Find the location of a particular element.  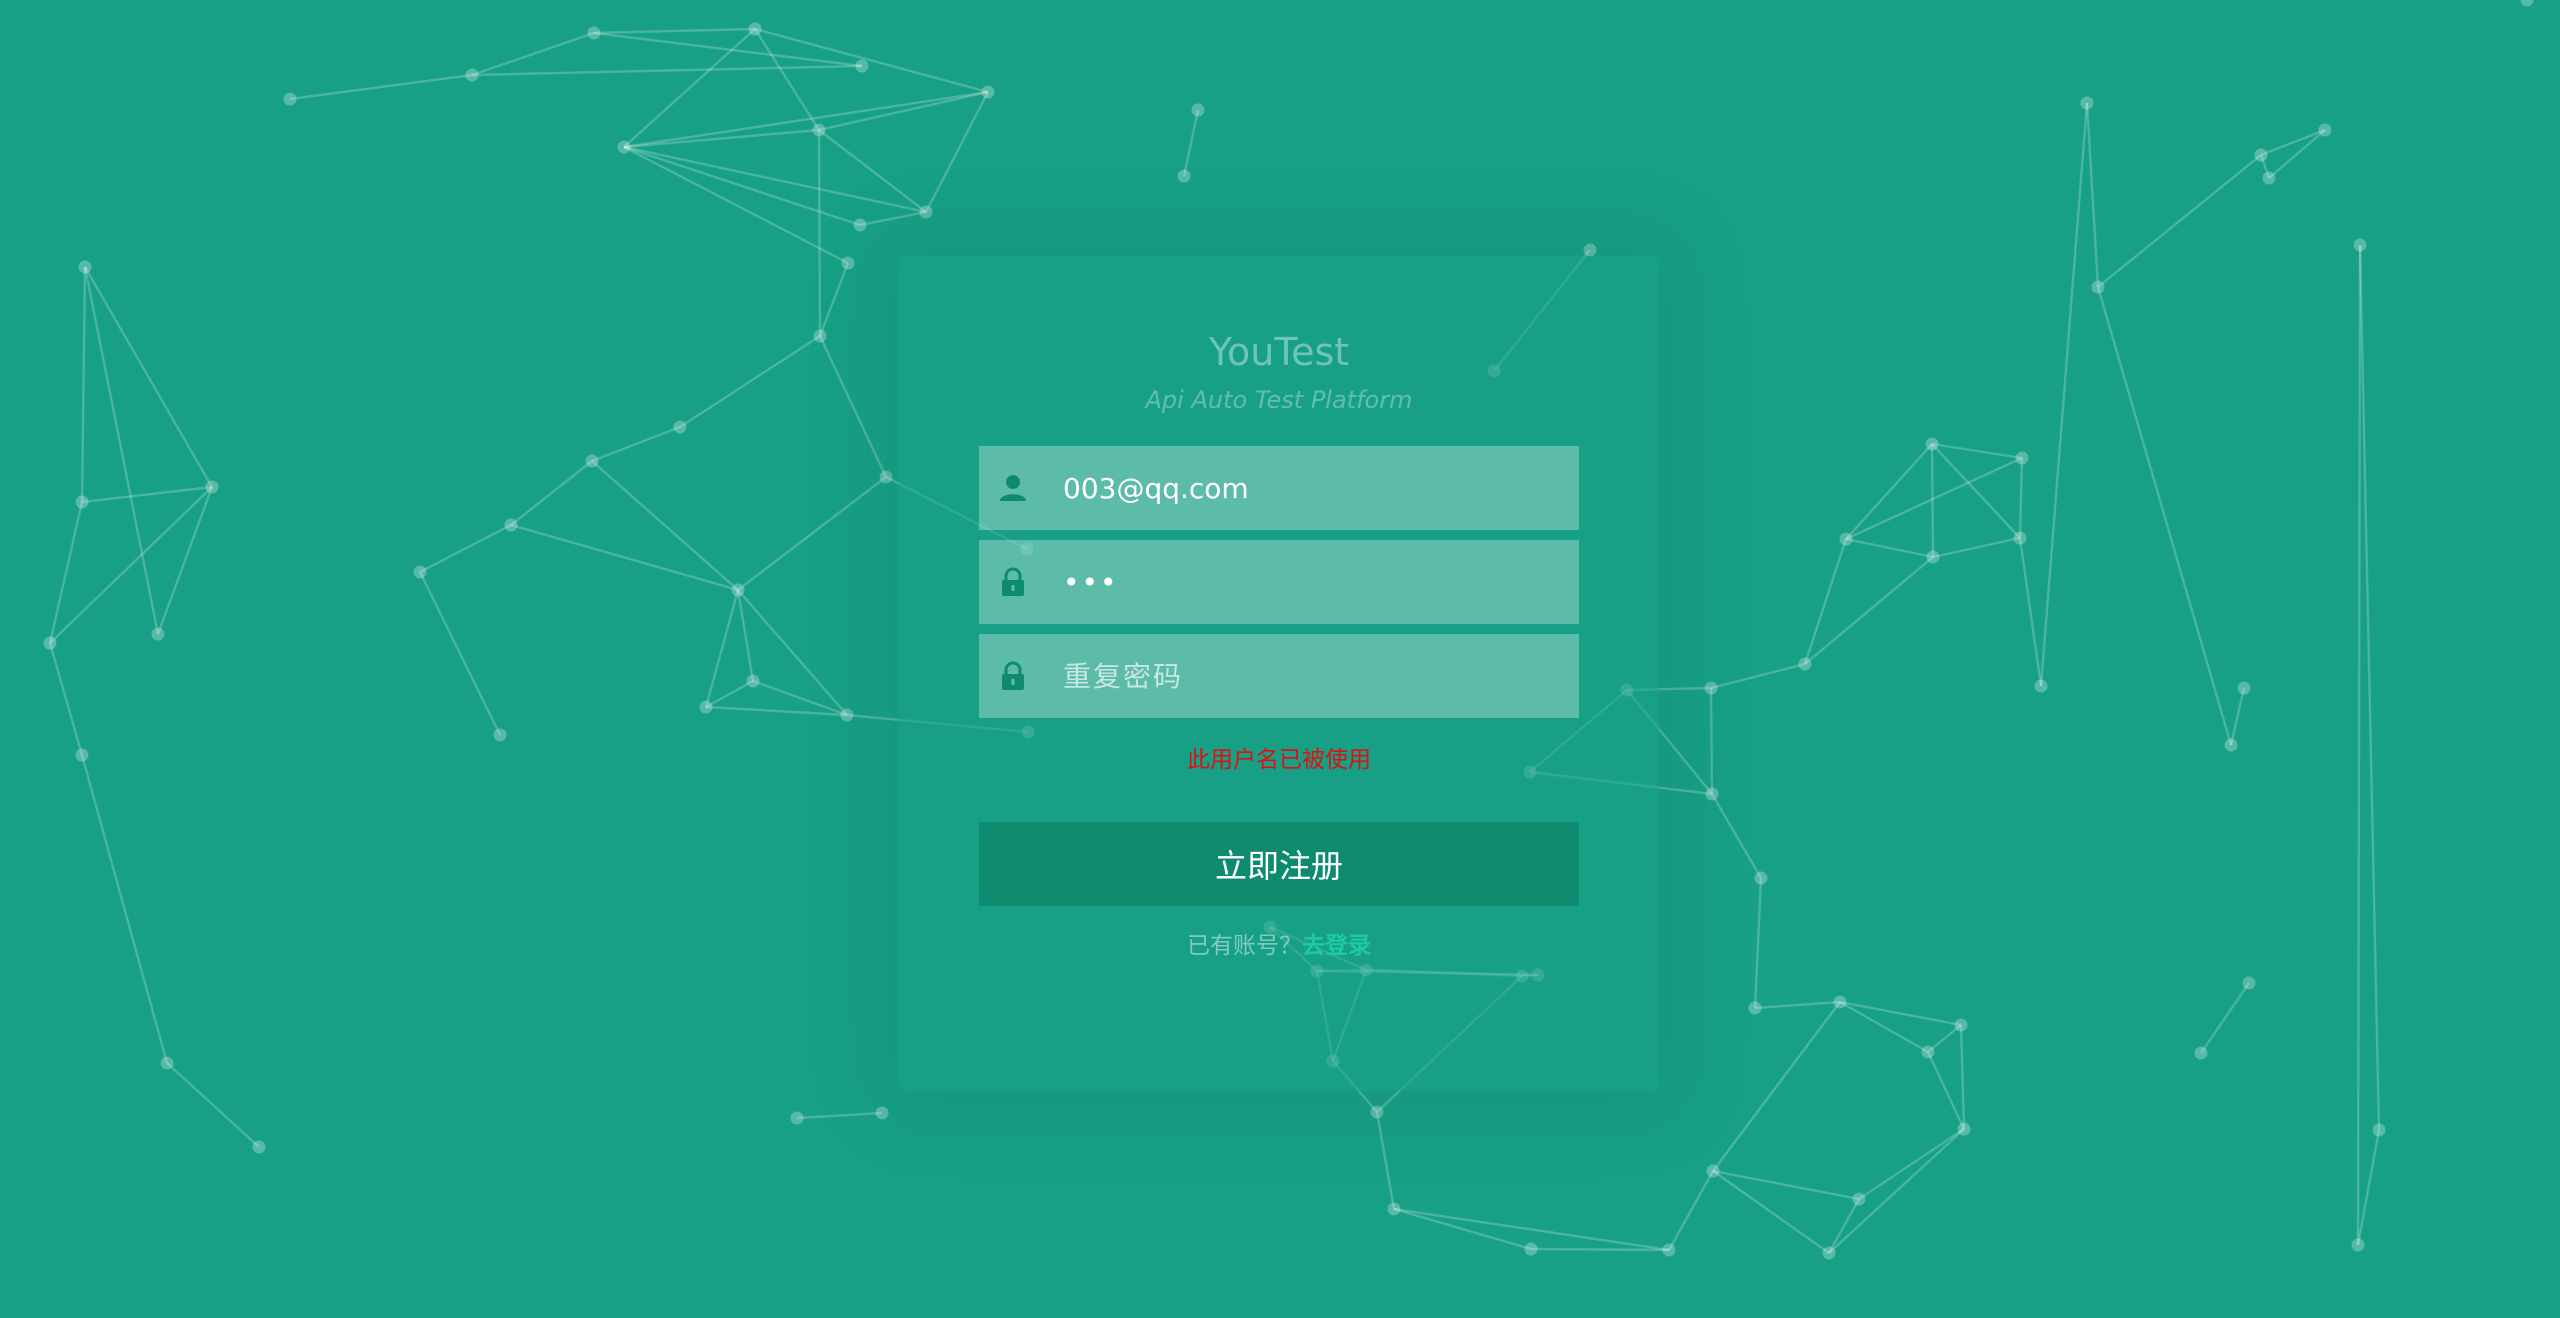

app-subtitle: Api Auto Test Platform is located at coordinates (1279, 400).